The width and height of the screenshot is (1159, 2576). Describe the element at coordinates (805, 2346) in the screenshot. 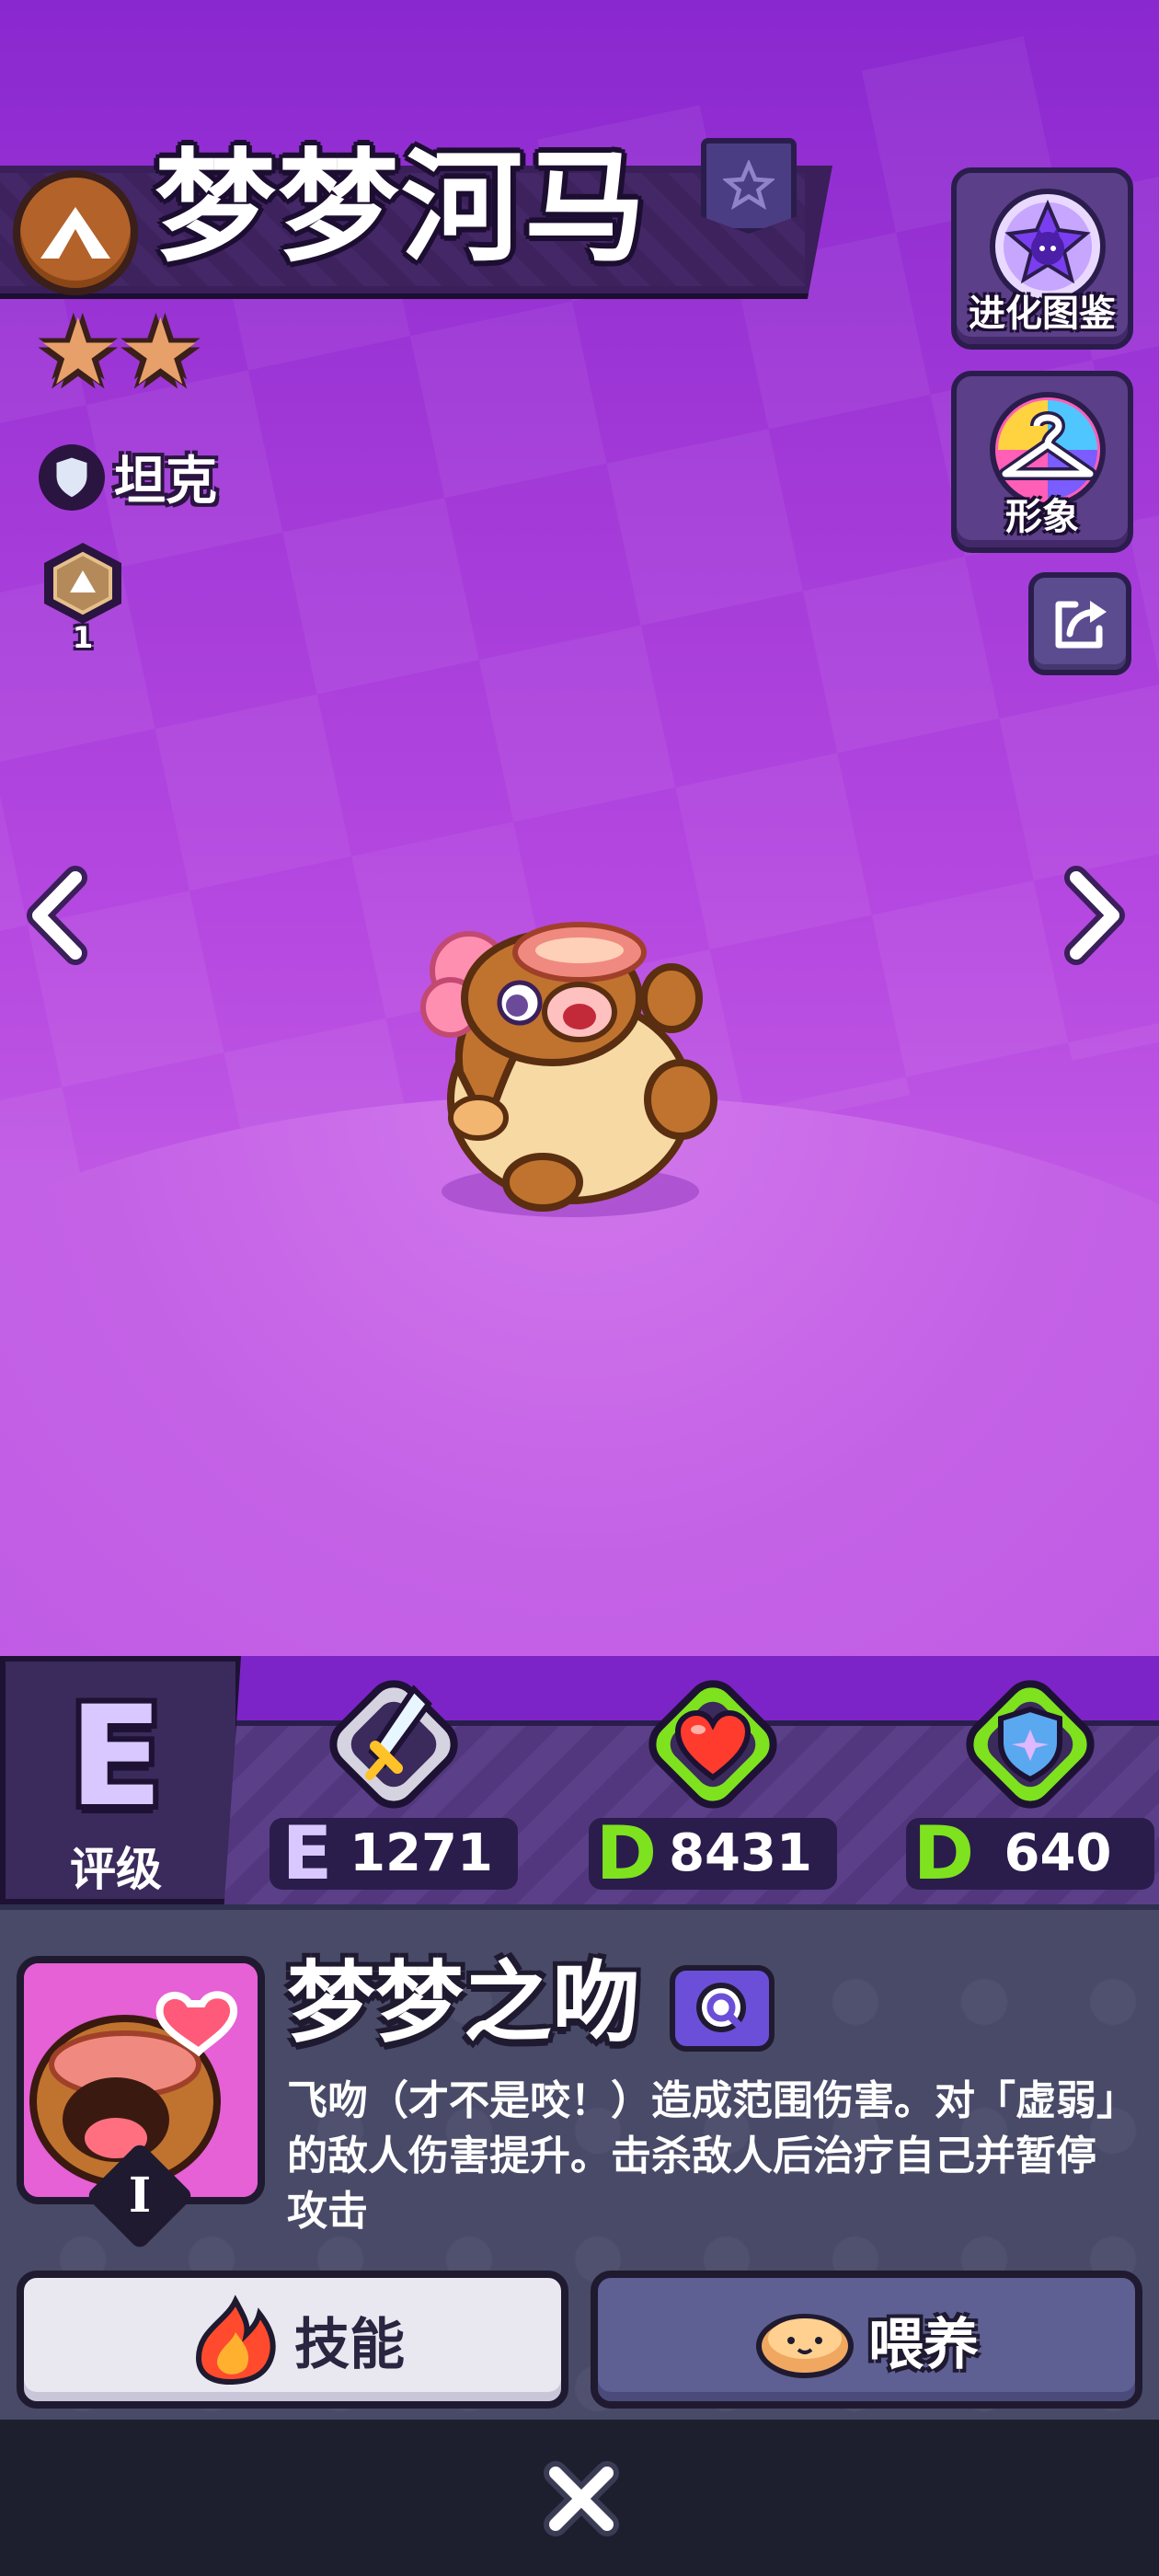

I see `bread-icon` at that location.